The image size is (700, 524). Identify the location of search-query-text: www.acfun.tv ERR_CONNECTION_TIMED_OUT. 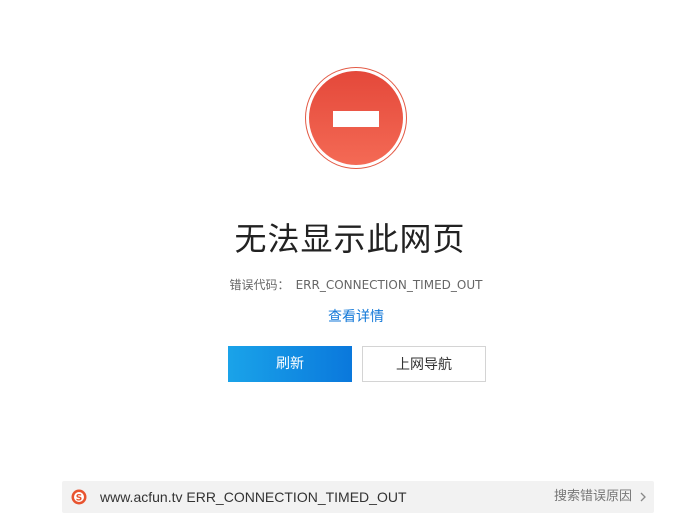
(253, 497).